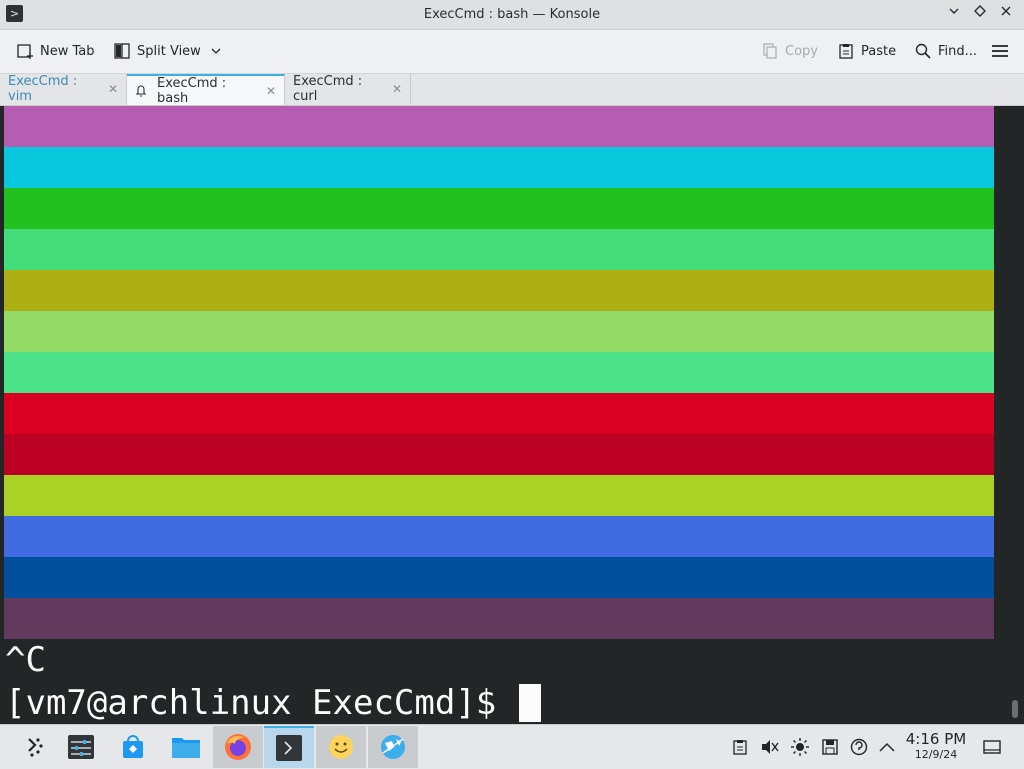 This screenshot has width=1024, height=769. Describe the element at coordinates (846, 51) in the screenshot. I see `paste-icon` at that location.